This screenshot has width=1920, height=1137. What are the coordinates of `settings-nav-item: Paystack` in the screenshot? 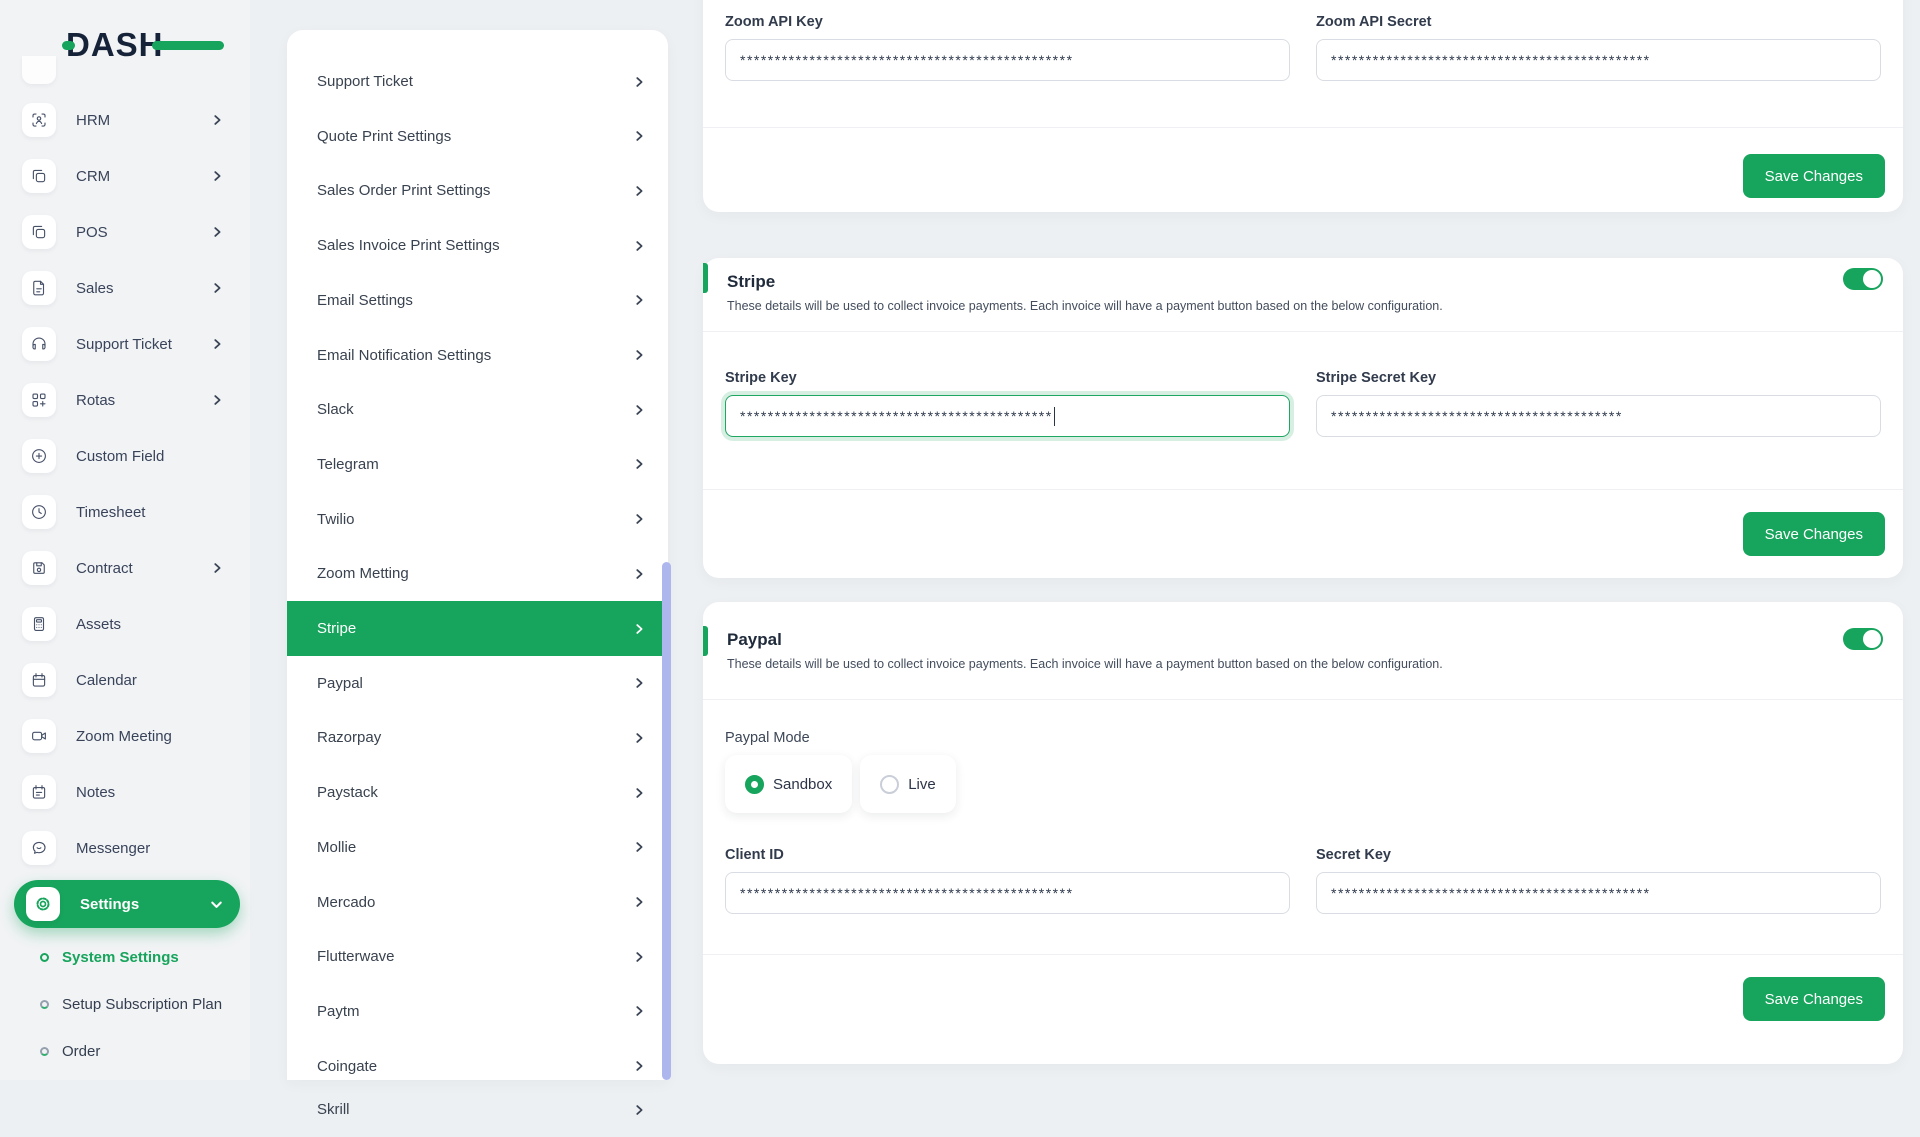 It's located at (477, 792).